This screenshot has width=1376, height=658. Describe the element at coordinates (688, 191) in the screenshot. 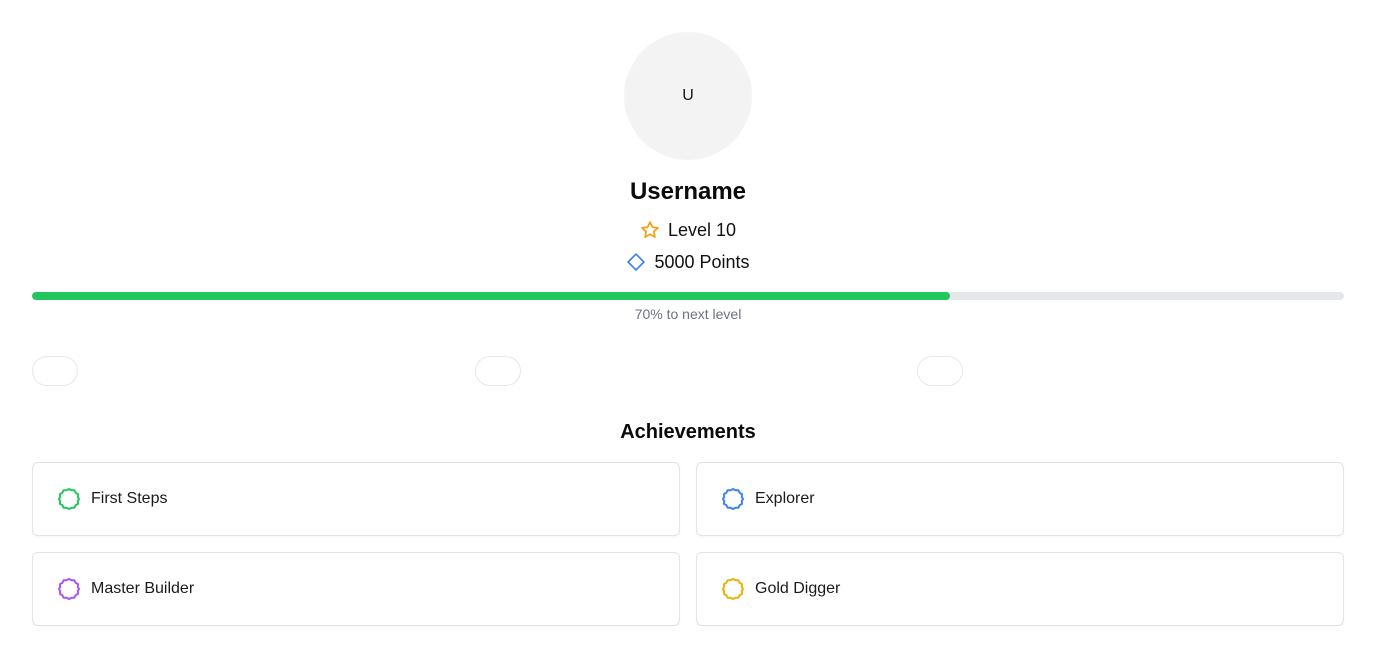

I see `username-heading: Username` at that location.